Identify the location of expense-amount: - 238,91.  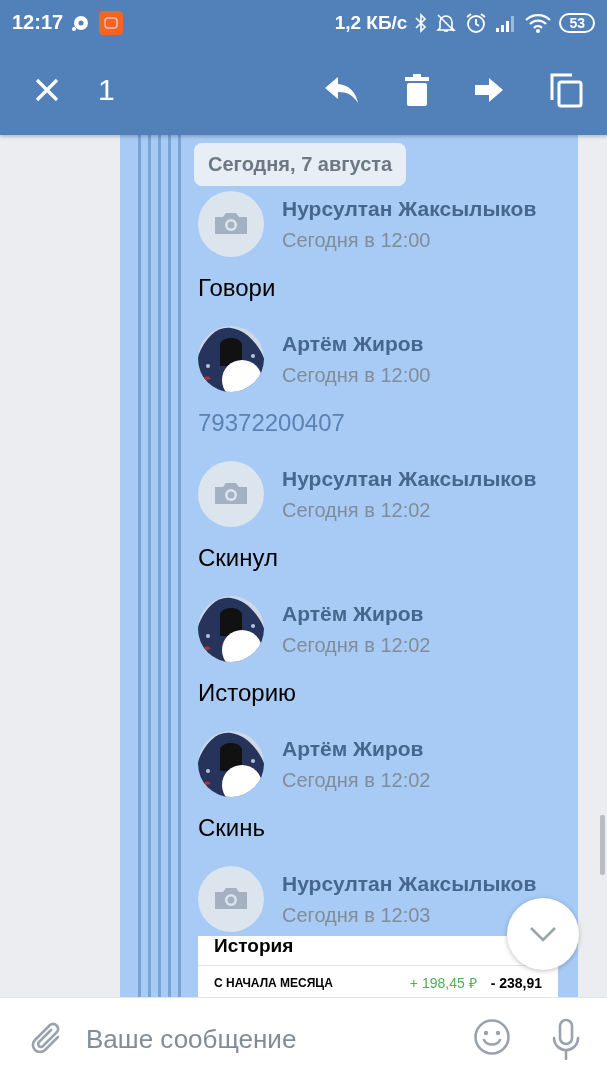
(516, 983).